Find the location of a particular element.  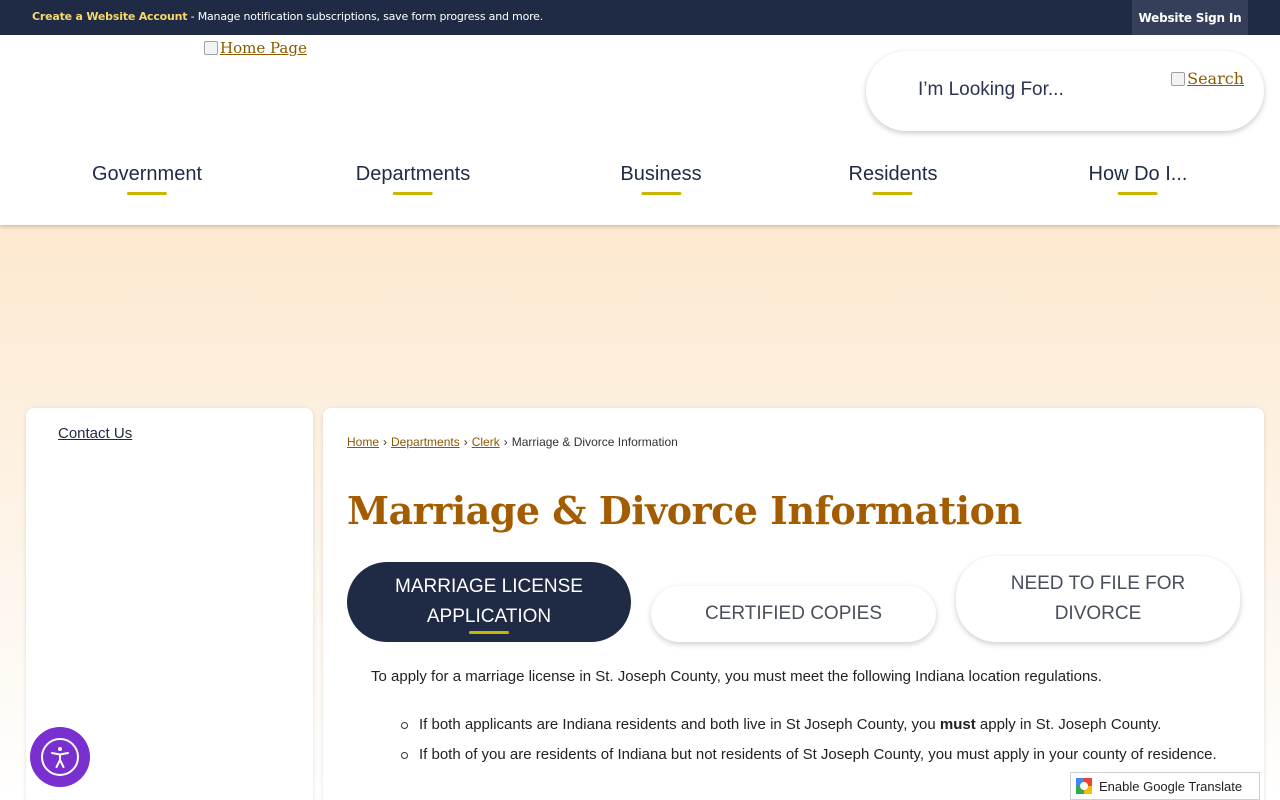

search-button-alt: Search is located at coordinates (1215, 78).